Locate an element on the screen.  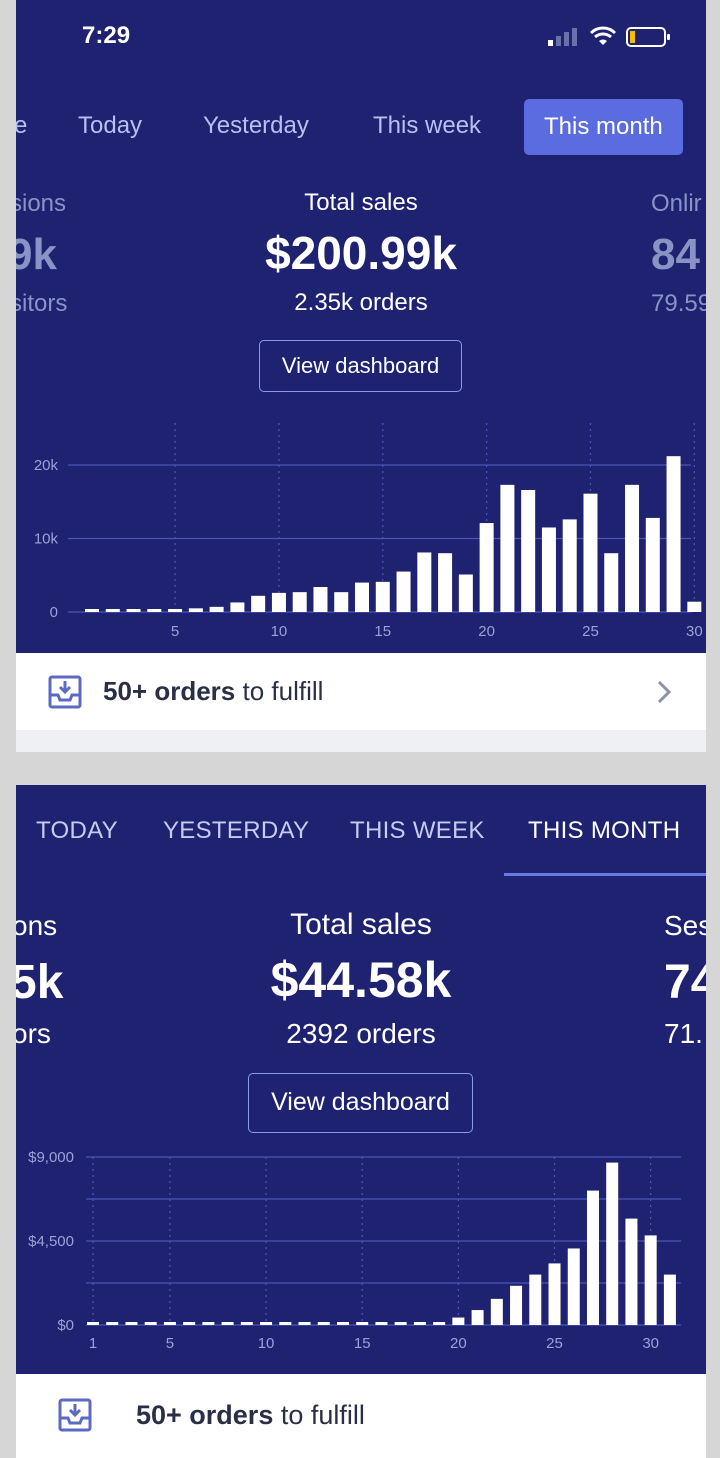
right-metric-value: 84 is located at coordinates (675, 254).